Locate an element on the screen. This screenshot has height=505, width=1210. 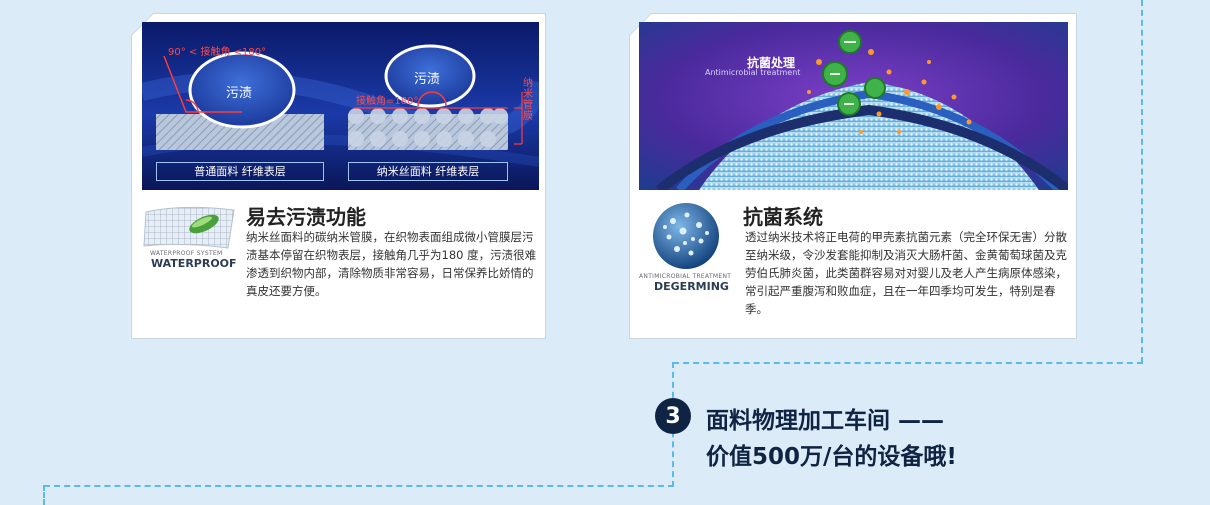
nano-fabric-caption: 纳米丝面料 纤维表层 is located at coordinates (428, 171).